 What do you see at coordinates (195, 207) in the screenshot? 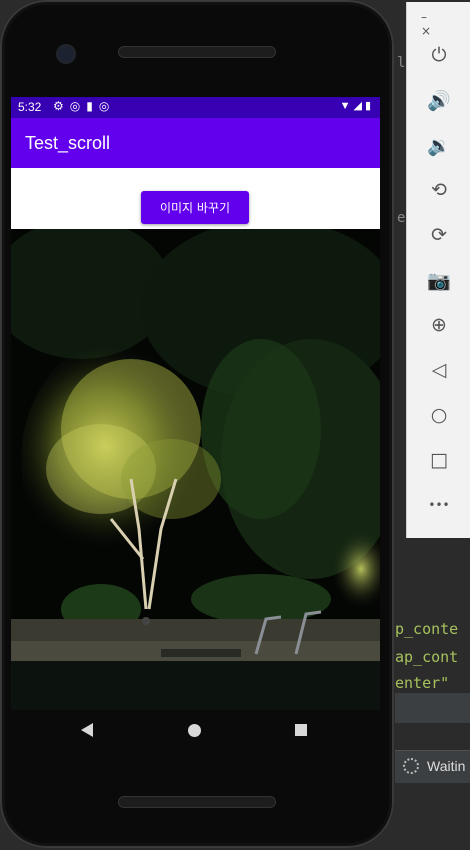
I see `change-image-button: 이미지 바꾸기` at bounding box center [195, 207].